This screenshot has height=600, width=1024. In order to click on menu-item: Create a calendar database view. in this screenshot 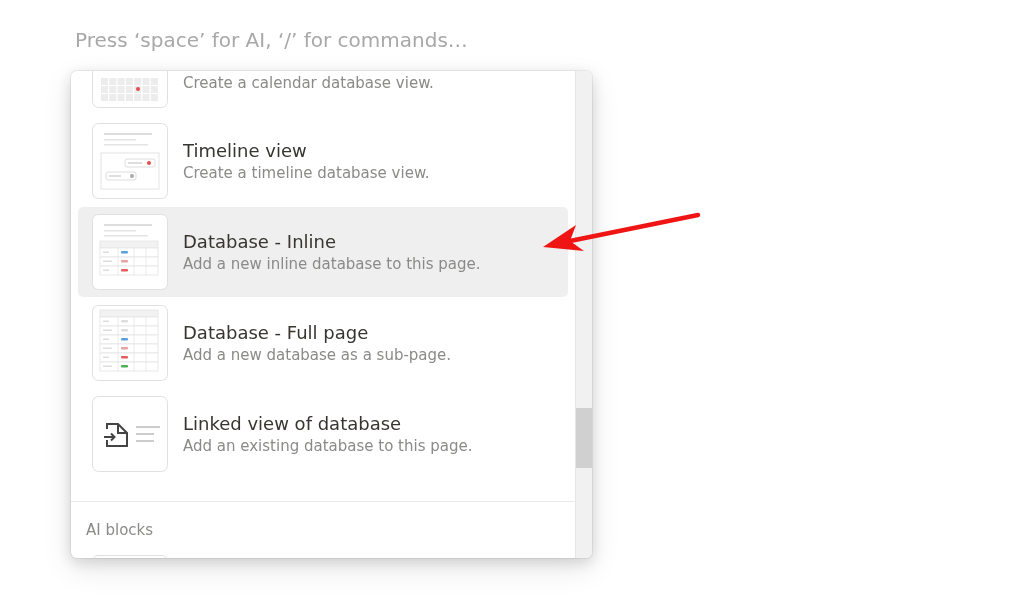, I will do `click(323, 93)`.